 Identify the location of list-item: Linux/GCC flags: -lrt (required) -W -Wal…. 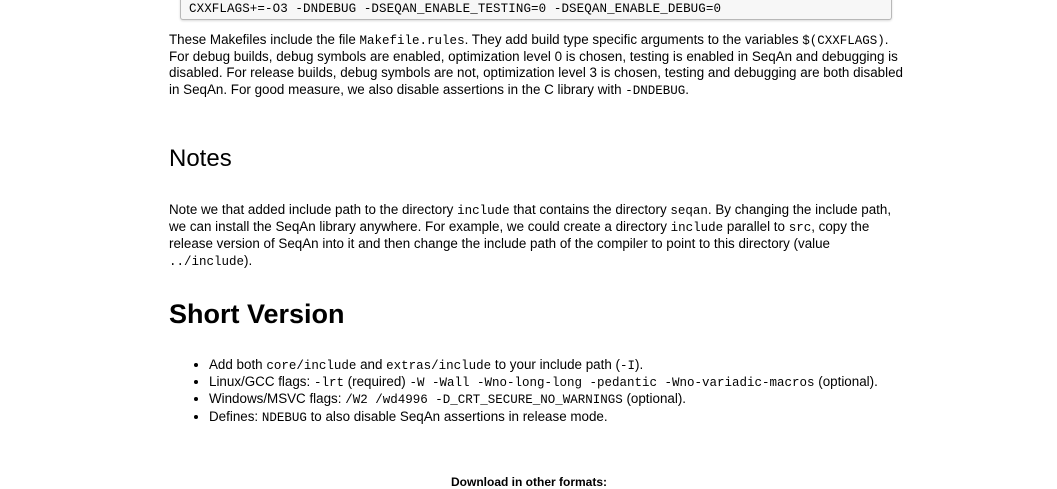
(569, 382).